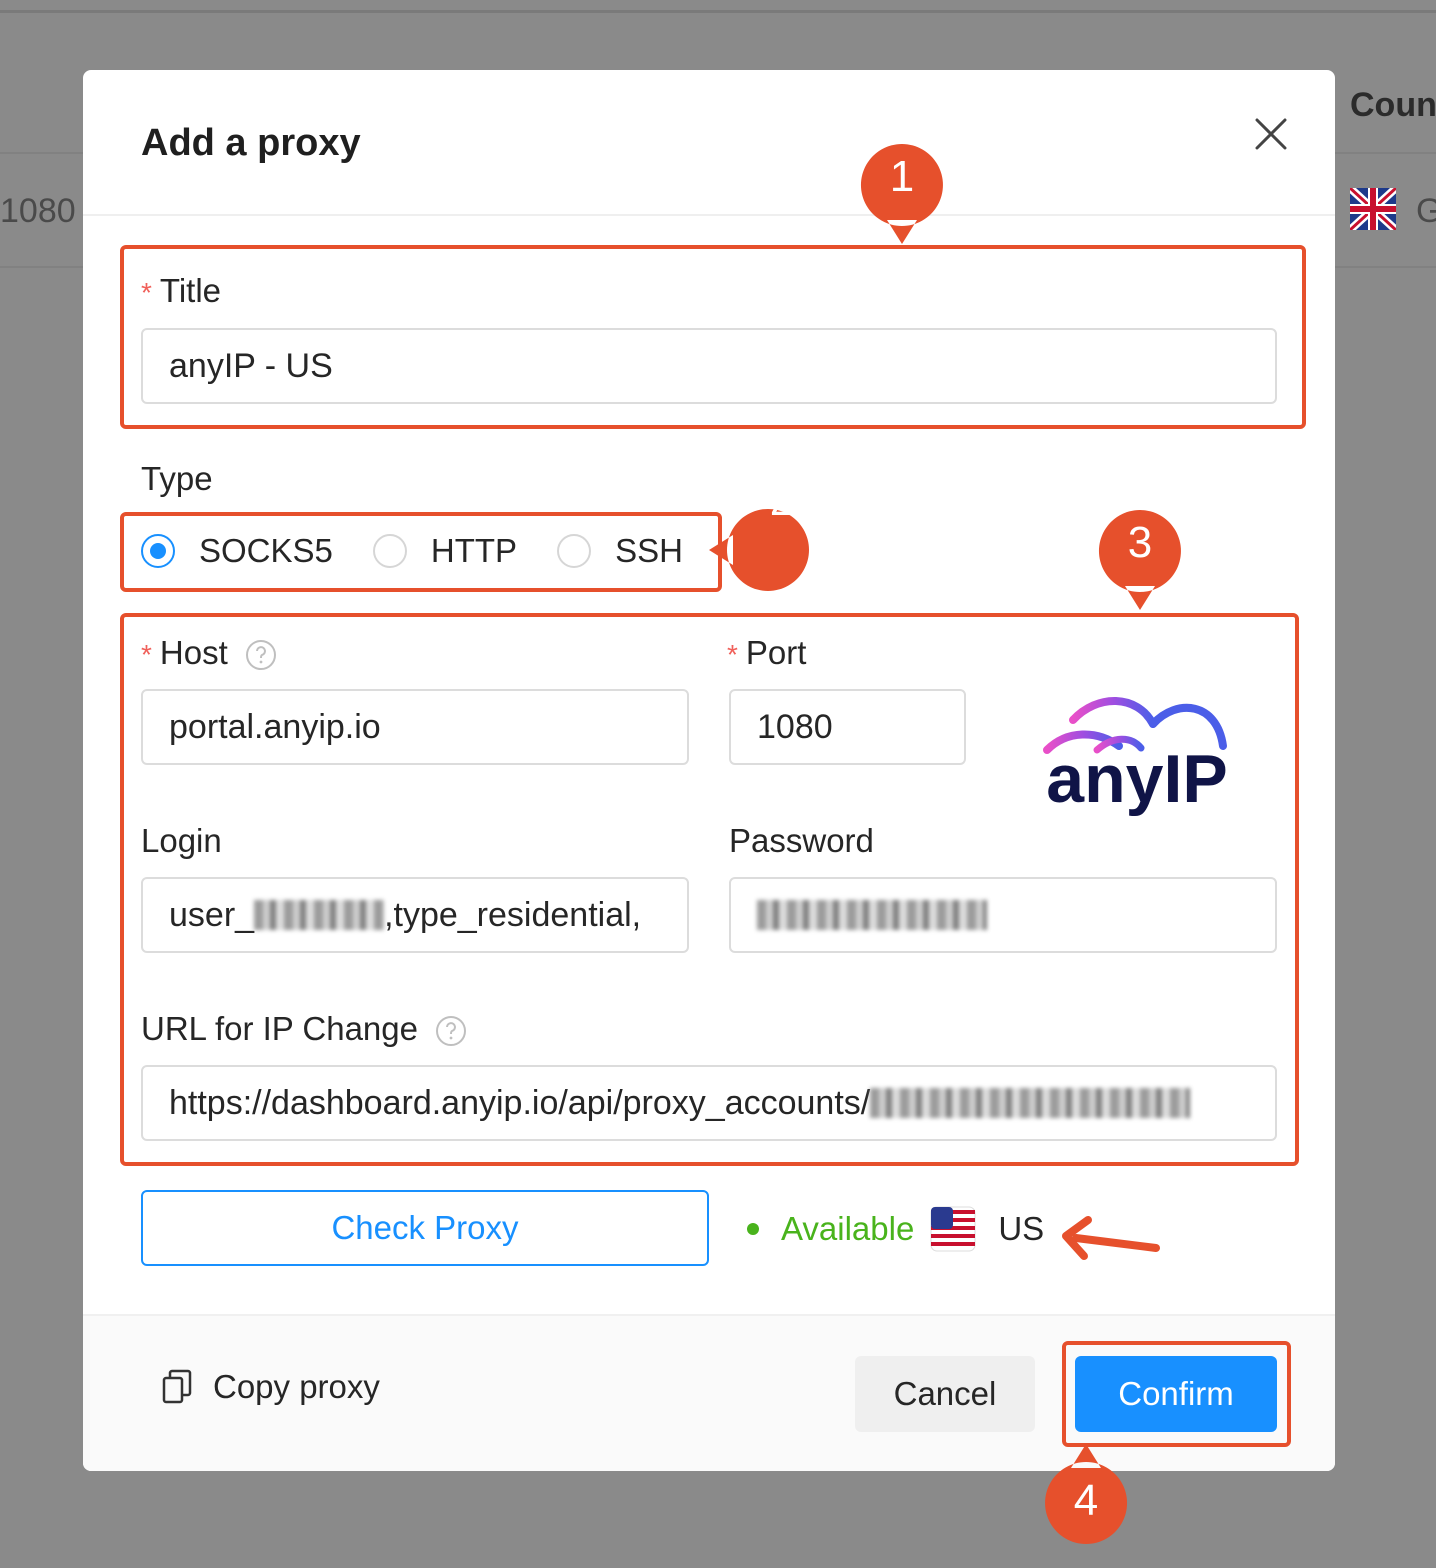  Describe the element at coordinates (415, 727) in the screenshot. I see `host-input` at that location.